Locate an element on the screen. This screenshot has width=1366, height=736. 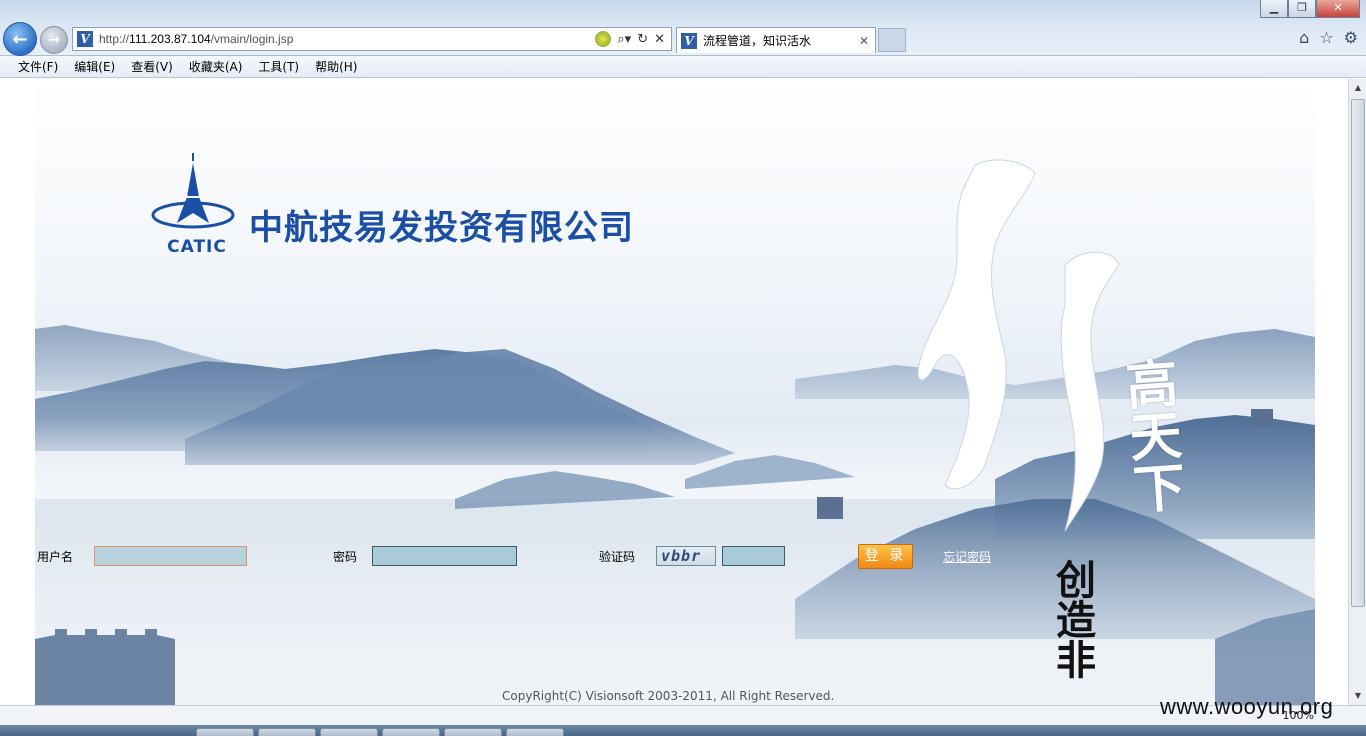
forward-button: → is located at coordinates (54, 40).